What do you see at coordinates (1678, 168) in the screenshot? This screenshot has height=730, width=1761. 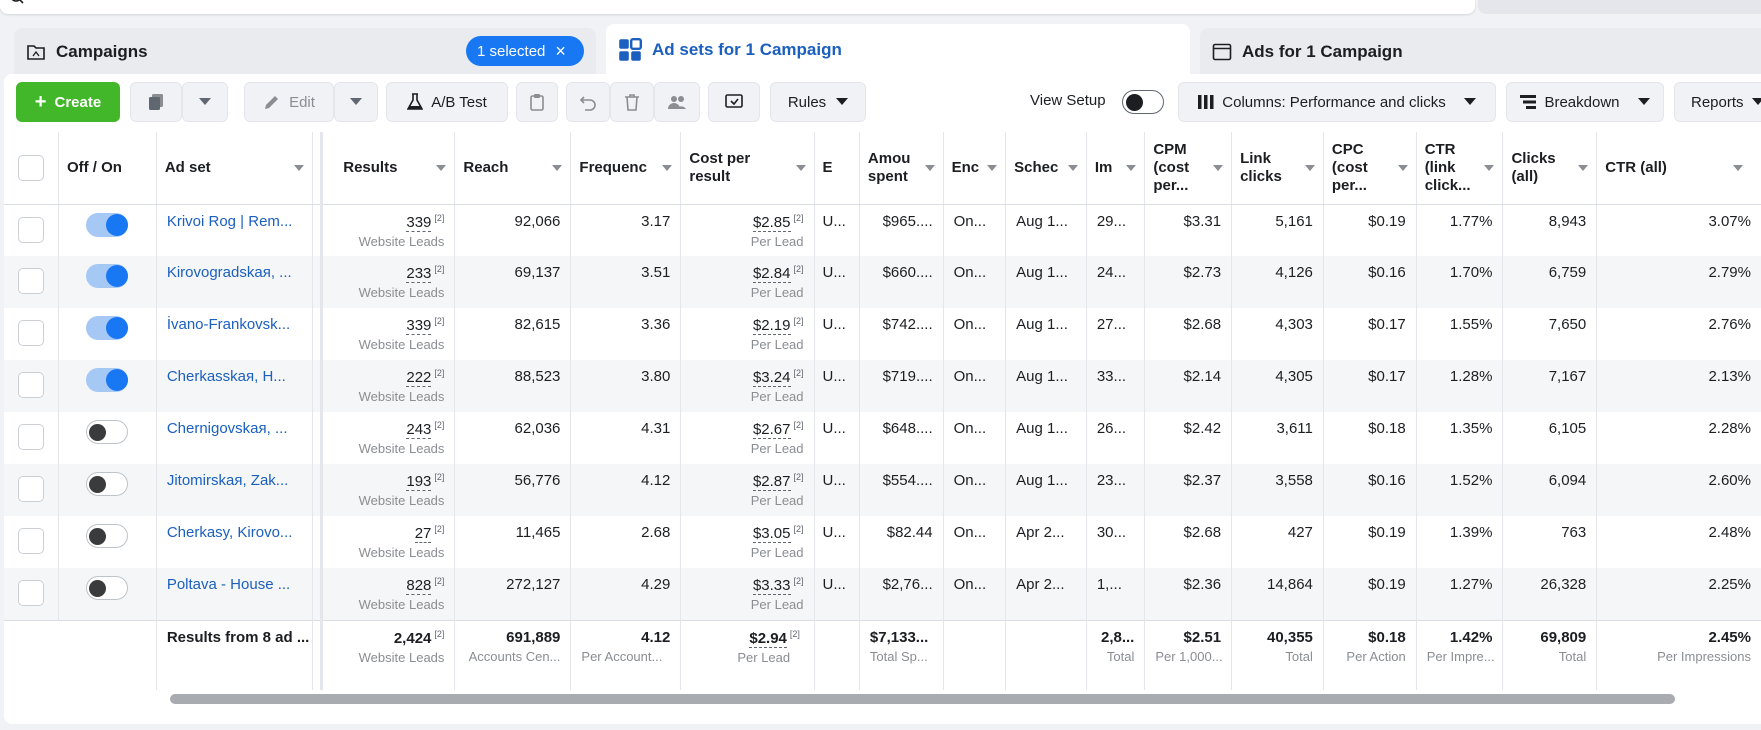 I see `col-ctr-all: CTR (all)` at bounding box center [1678, 168].